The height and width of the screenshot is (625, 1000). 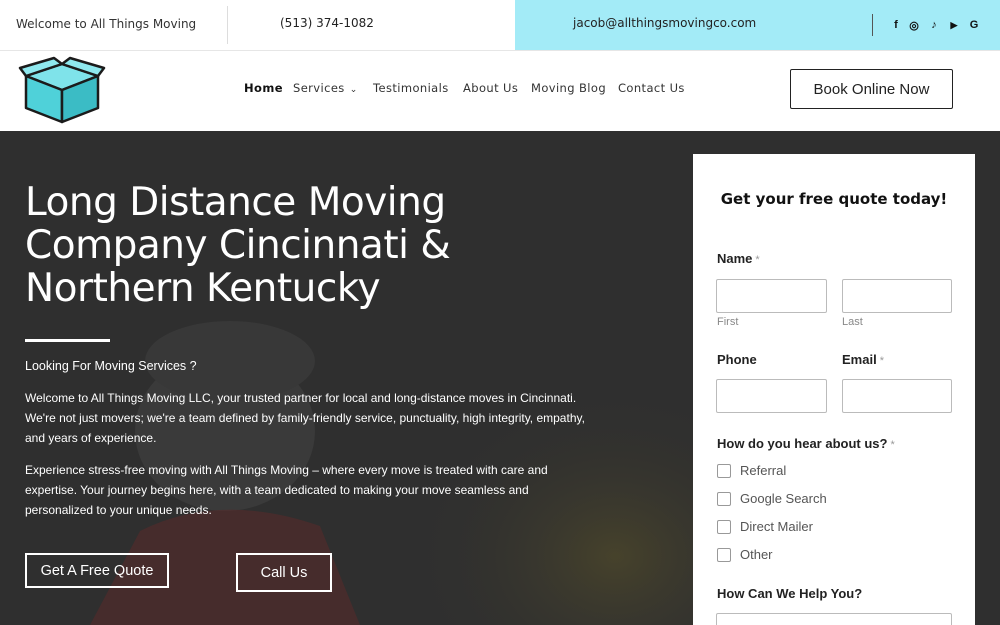 I want to click on hear-about-label: How do you hear about us? *, so click(x=806, y=443).